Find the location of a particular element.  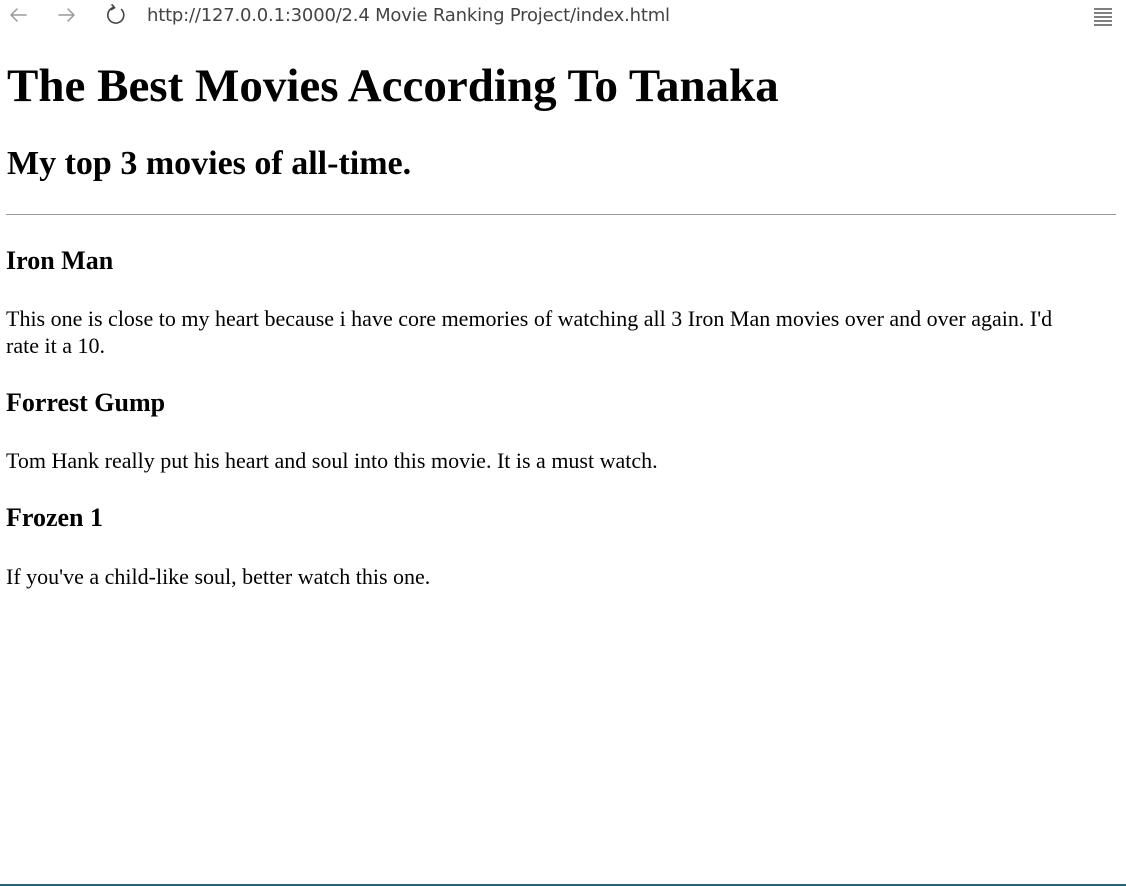

divider is located at coordinates (561, 214).